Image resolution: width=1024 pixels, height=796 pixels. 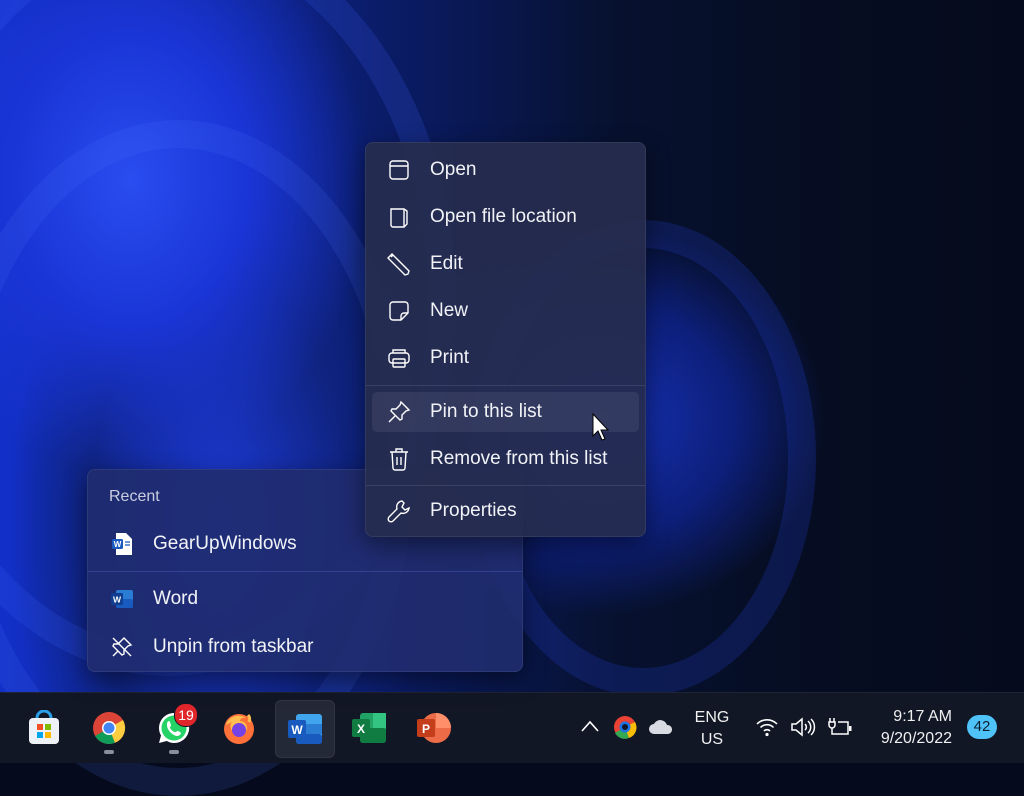 I want to click on date: 9/20/2022, so click(x=916, y=738).